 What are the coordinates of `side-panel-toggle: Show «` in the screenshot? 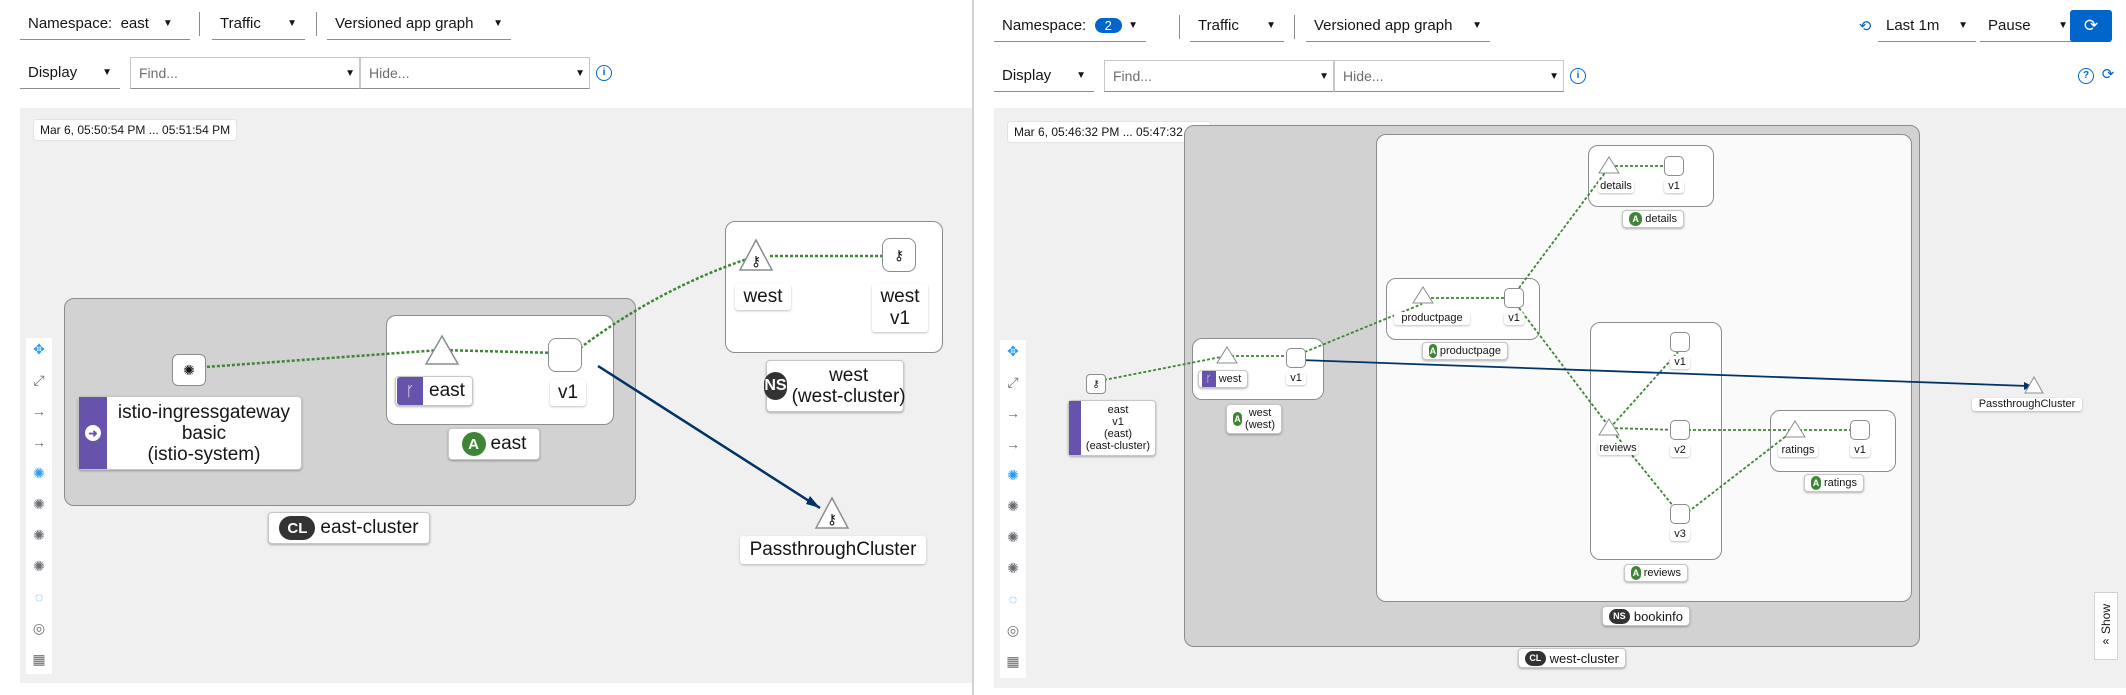 It's located at (2106, 626).